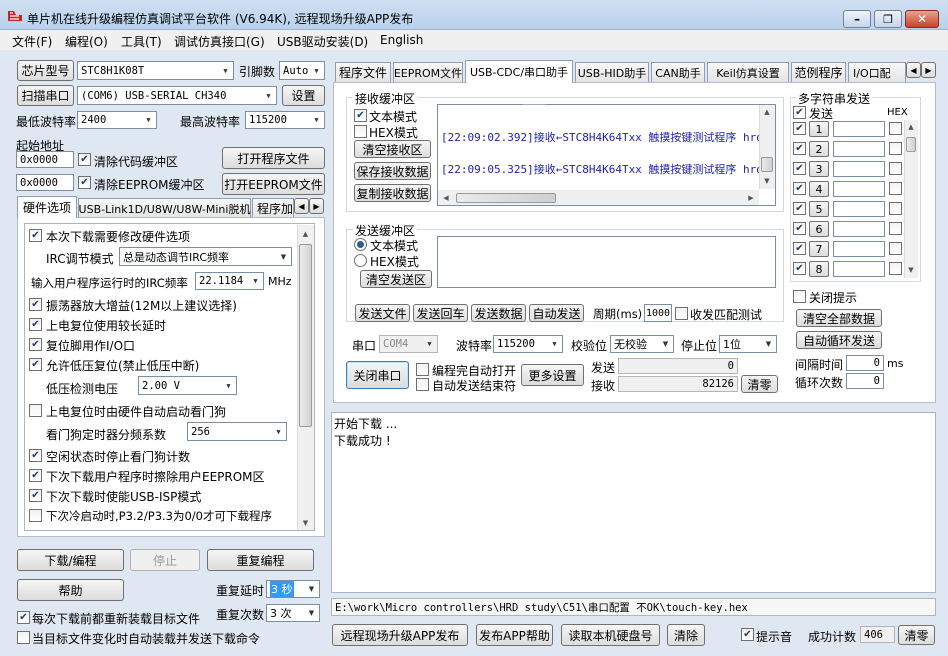 The width and height of the screenshot is (948, 656). I want to click on tab-usb-link1d: USB-Link1D/U8W/U8W-Mini脱机, so click(164, 208).